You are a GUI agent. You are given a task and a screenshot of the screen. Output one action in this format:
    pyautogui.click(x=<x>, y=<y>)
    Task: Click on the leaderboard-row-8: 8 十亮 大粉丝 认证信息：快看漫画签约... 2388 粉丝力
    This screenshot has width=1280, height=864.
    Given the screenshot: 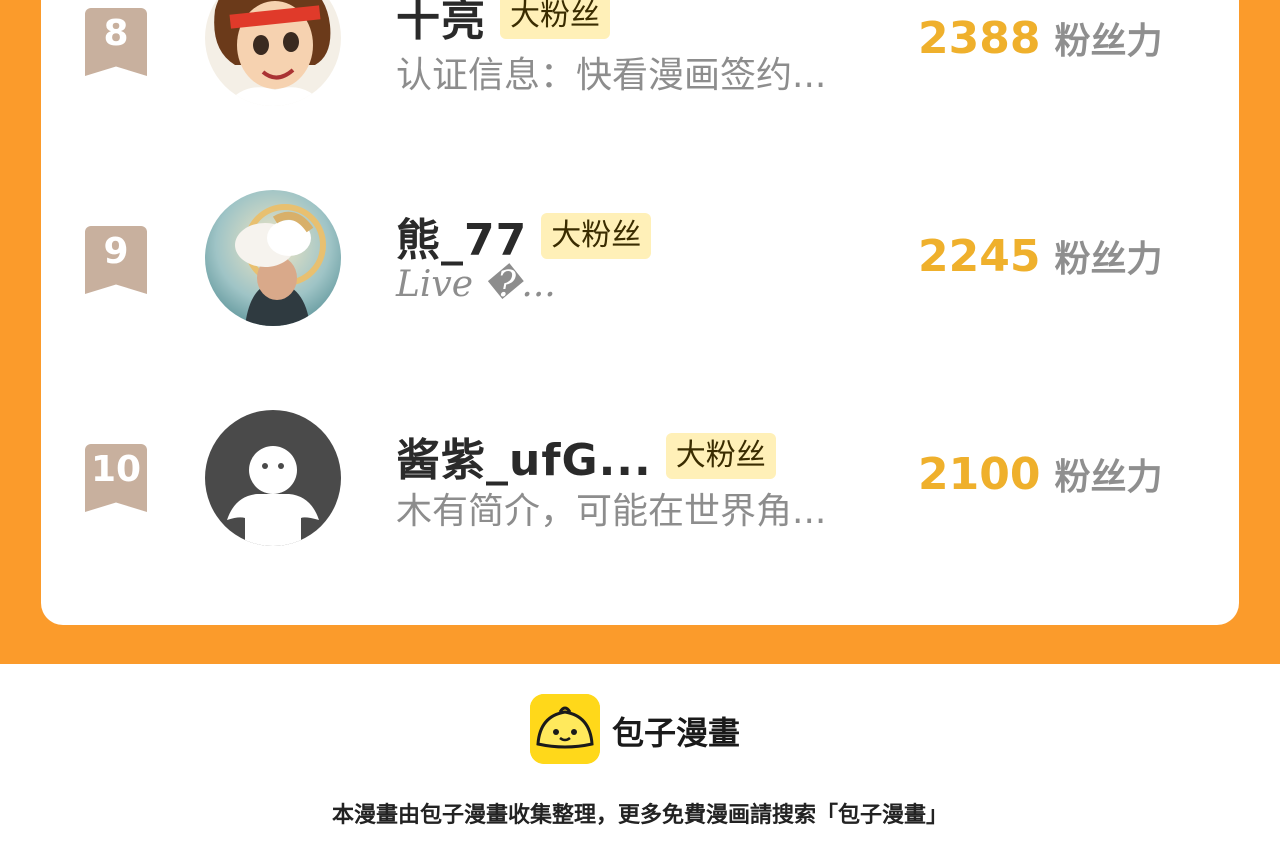 What is the action you would take?
    pyautogui.click(x=640, y=60)
    